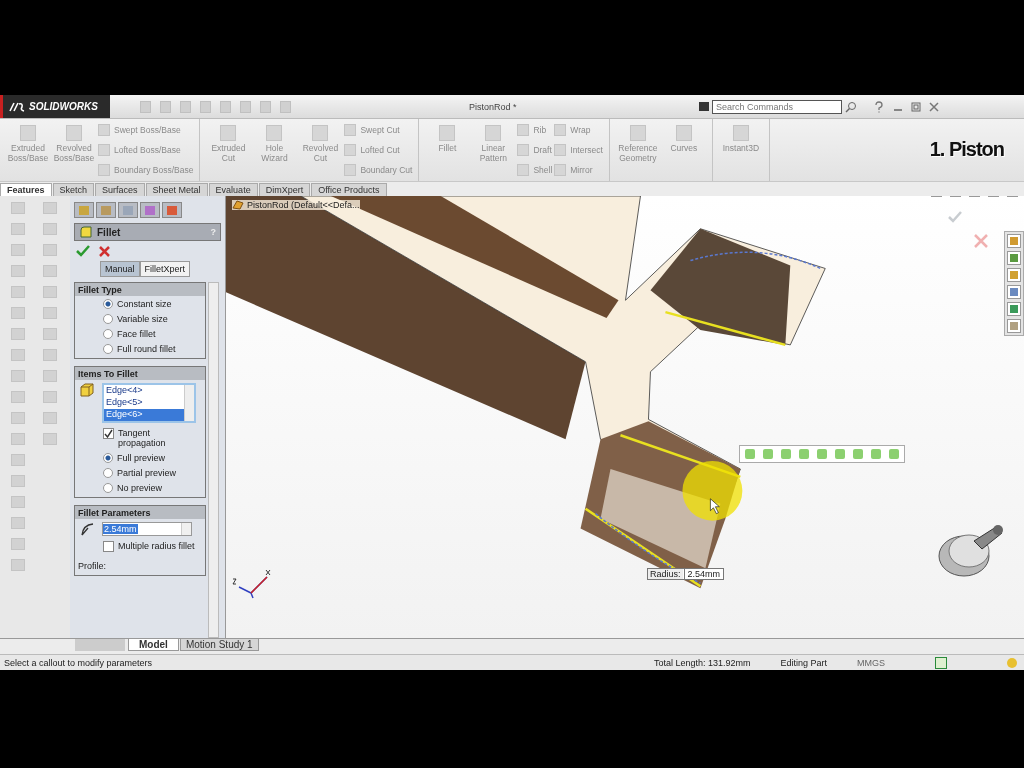  Describe the element at coordinates (165, 269) in the screenshot. I see `mode-button: FilletXpert` at that location.